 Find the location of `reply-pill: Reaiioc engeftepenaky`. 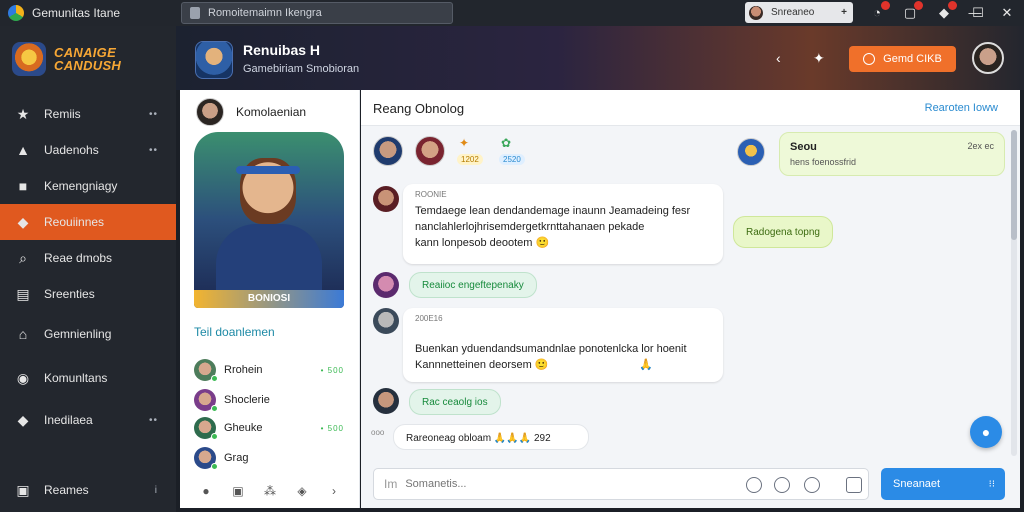

reply-pill: Reaiioc engeftepenaky is located at coordinates (473, 285).